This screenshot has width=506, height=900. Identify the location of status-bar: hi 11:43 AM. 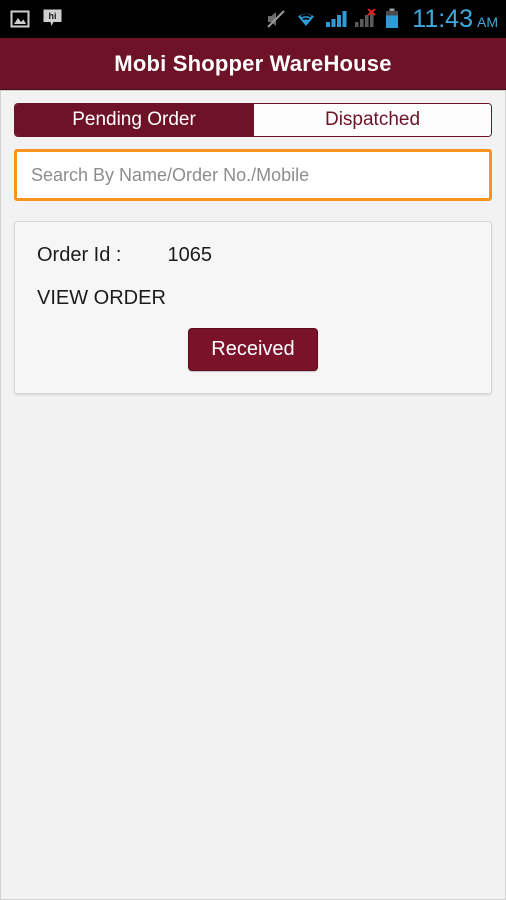
(253, 19).